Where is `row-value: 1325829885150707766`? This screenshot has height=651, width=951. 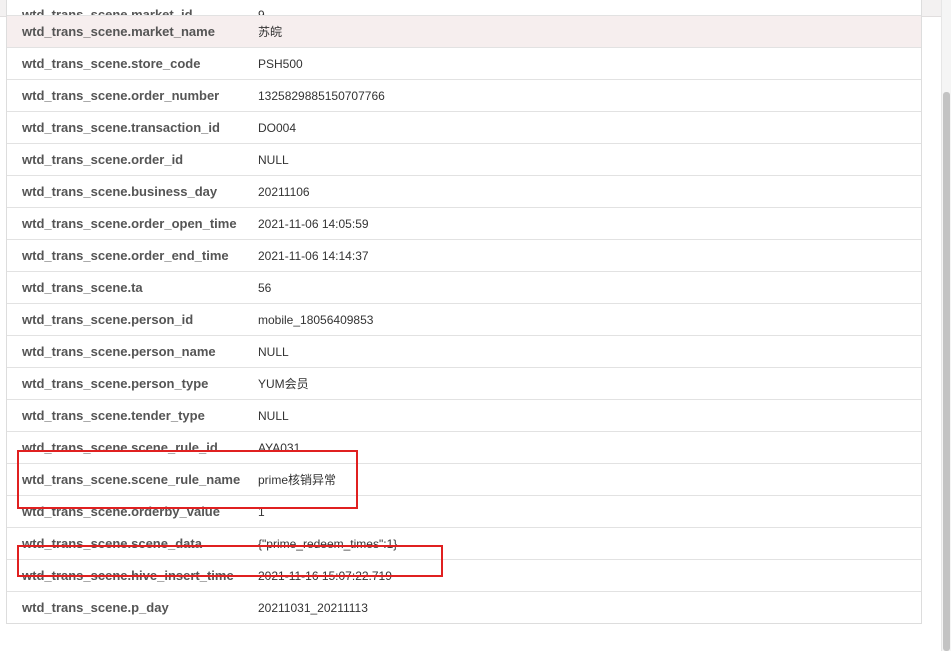
row-value: 1325829885150707766 is located at coordinates (321, 95).